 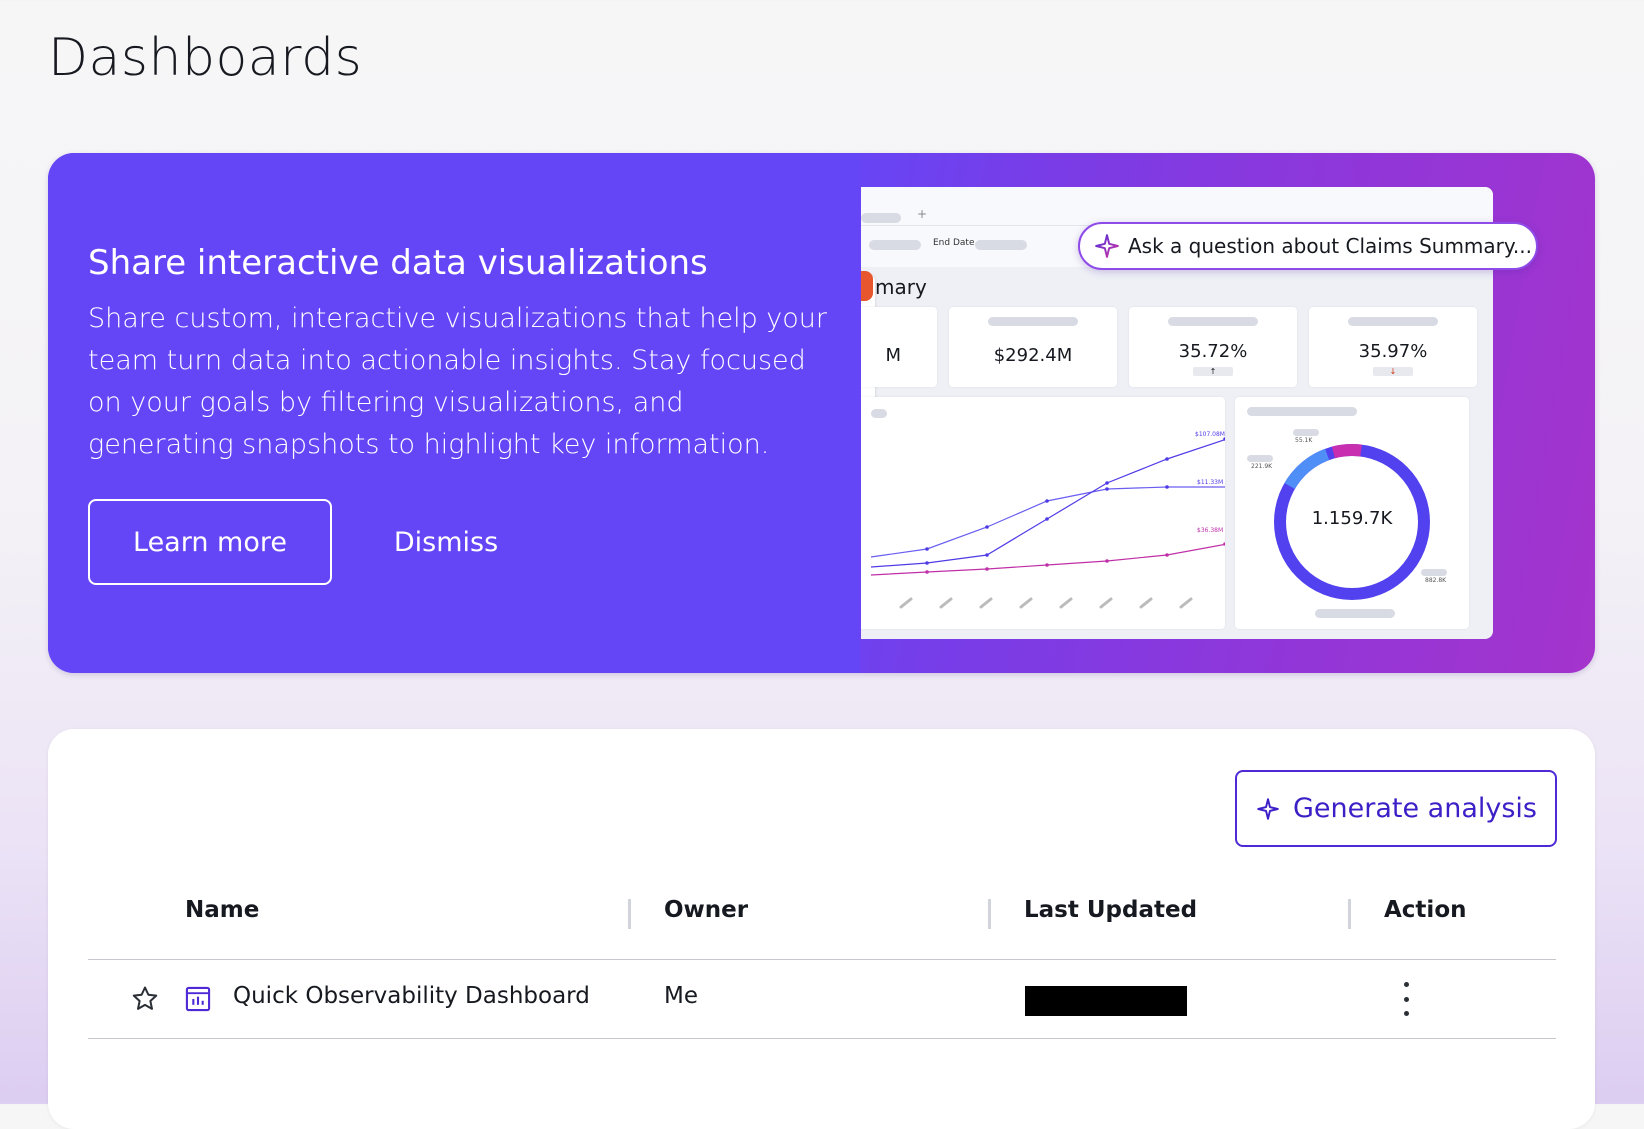 What do you see at coordinates (901, 287) in the screenshot?
I see `preview-summary-title: mary` at bounding box center [901, 287].